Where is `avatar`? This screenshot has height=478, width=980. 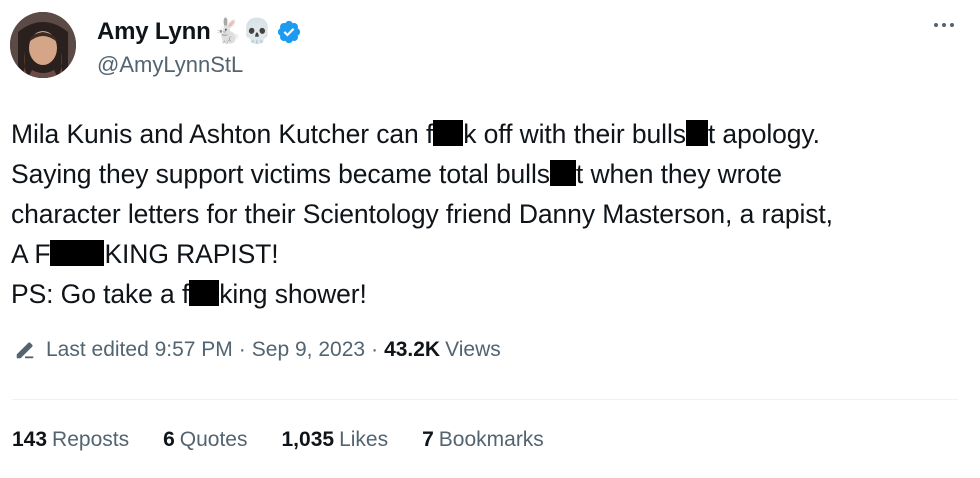
avatar is located at coordinates (43, 45).